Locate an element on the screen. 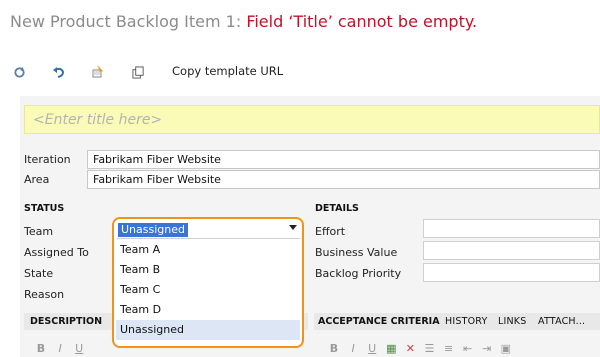 This screenshot has height=357, width=600. tab-links: LINKS is located at coordinates (512, 321).